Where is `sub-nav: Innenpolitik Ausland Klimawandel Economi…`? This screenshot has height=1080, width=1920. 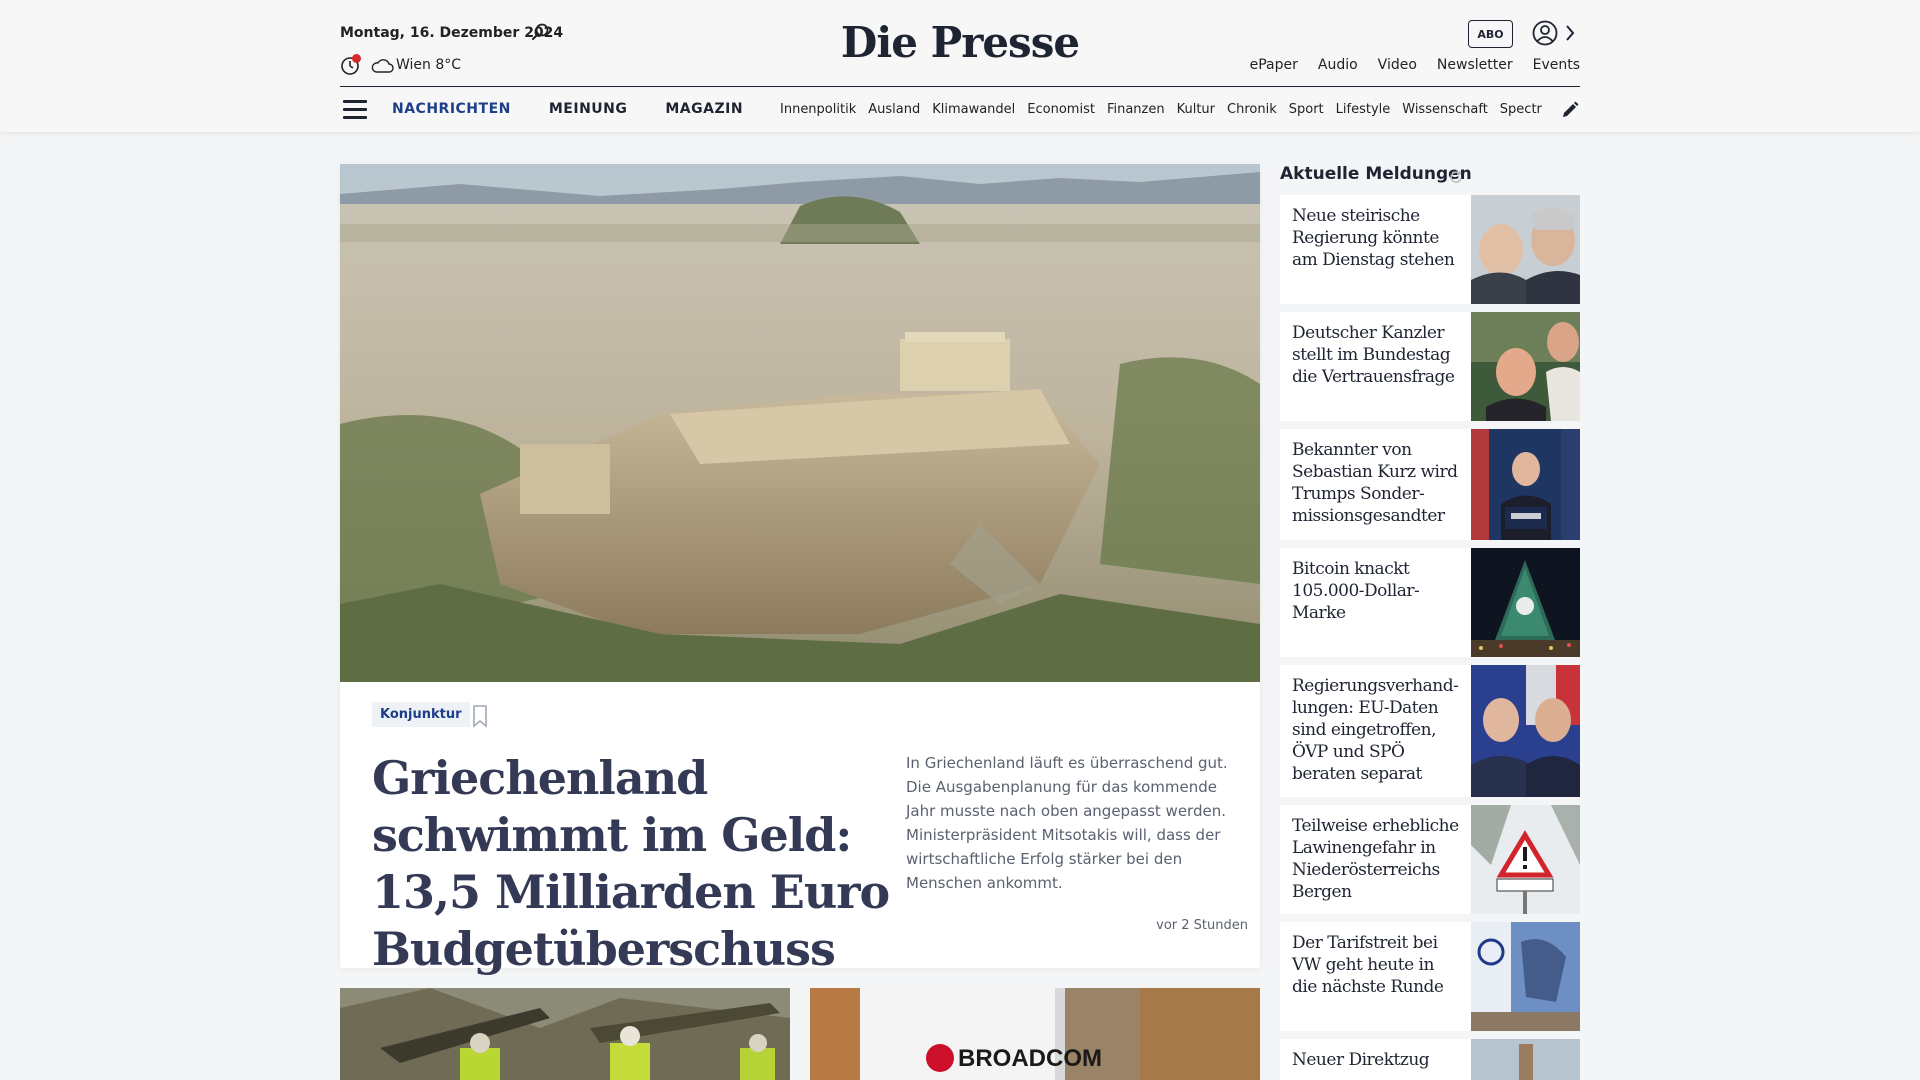
sub-nav: Innenpolitik Ausland Klimawandel Economi… is located at coordinates (1161, 109).